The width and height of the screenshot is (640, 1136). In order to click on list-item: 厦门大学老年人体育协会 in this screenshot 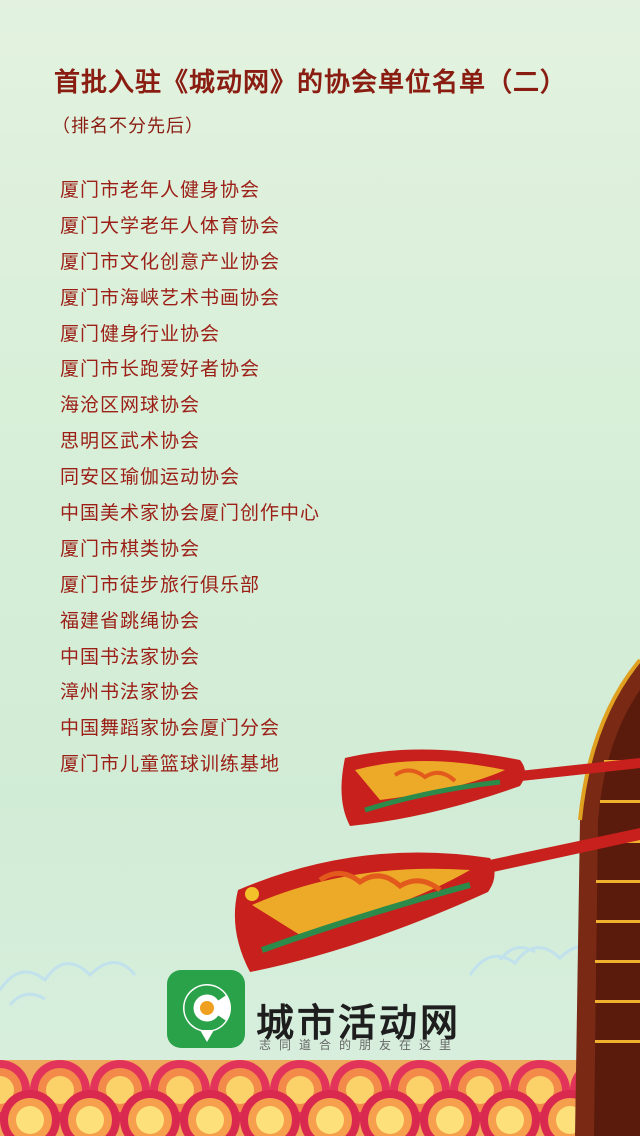, I will do `click(170, 225)`.